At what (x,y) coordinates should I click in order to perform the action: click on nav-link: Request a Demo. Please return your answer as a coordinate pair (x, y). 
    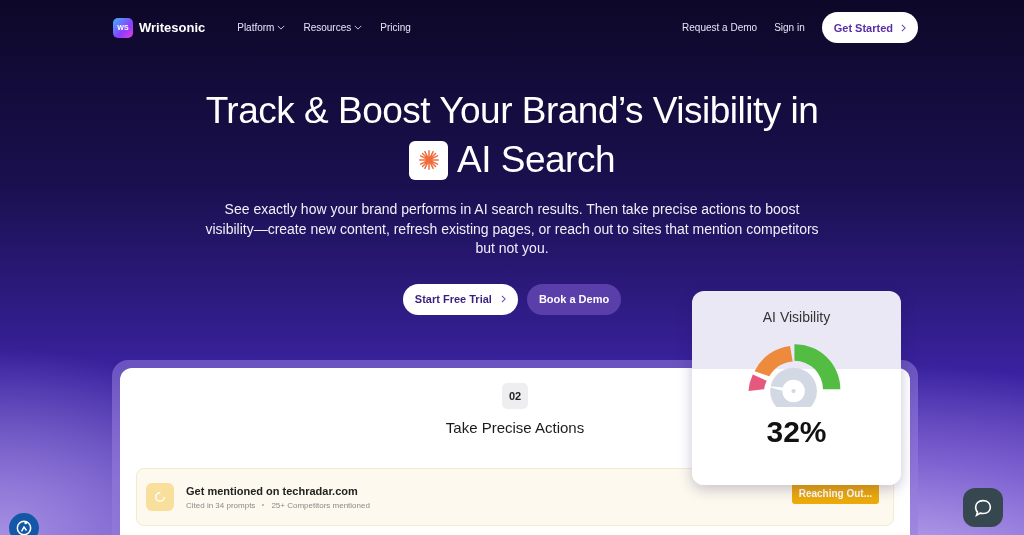
    Looking at the image, I should click on (720, 27).